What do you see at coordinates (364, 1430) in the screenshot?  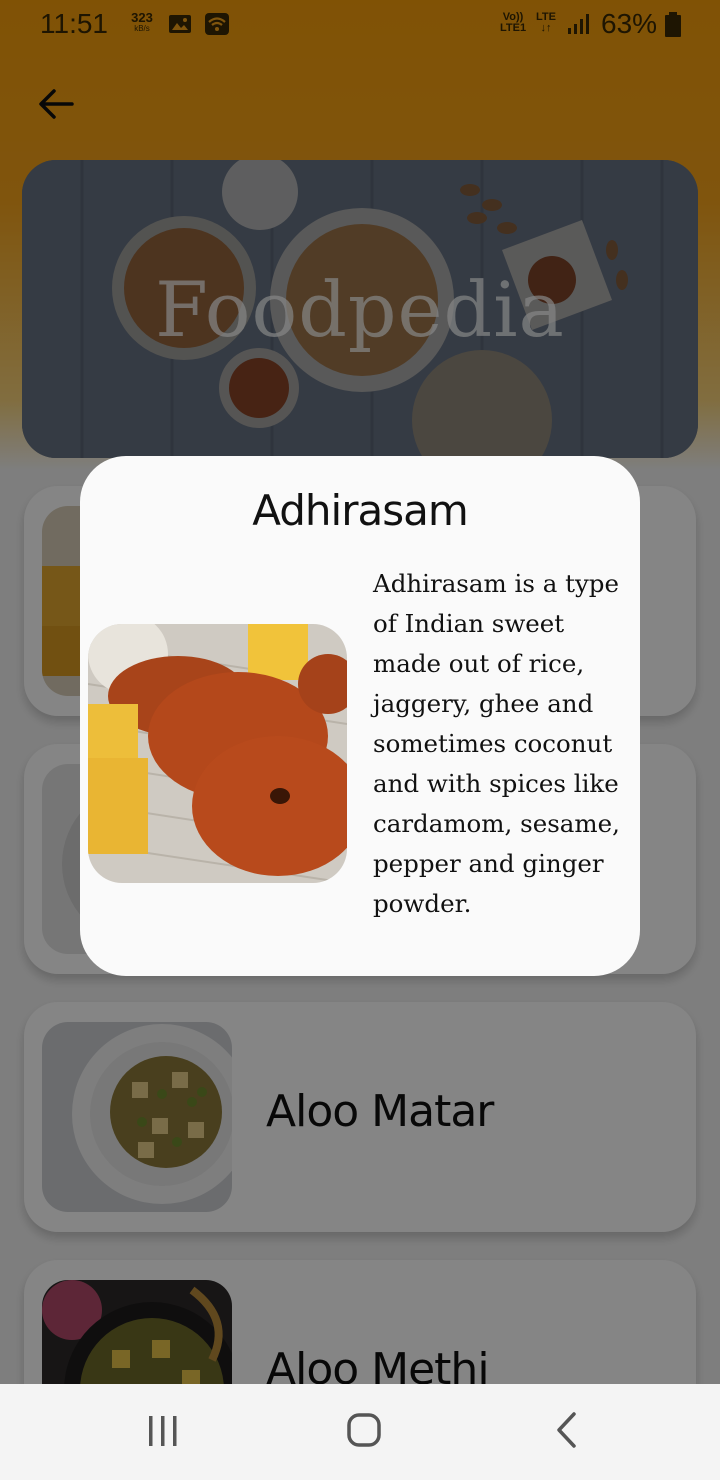 I see `home-icon` at bounding box center [364, 1430].